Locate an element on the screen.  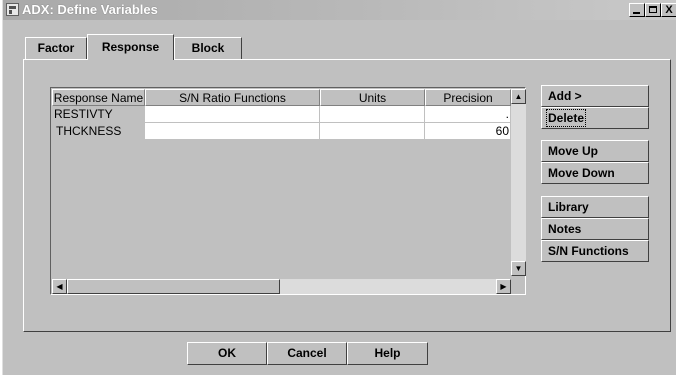
minimize-icon is located at coordinates (636, 13).